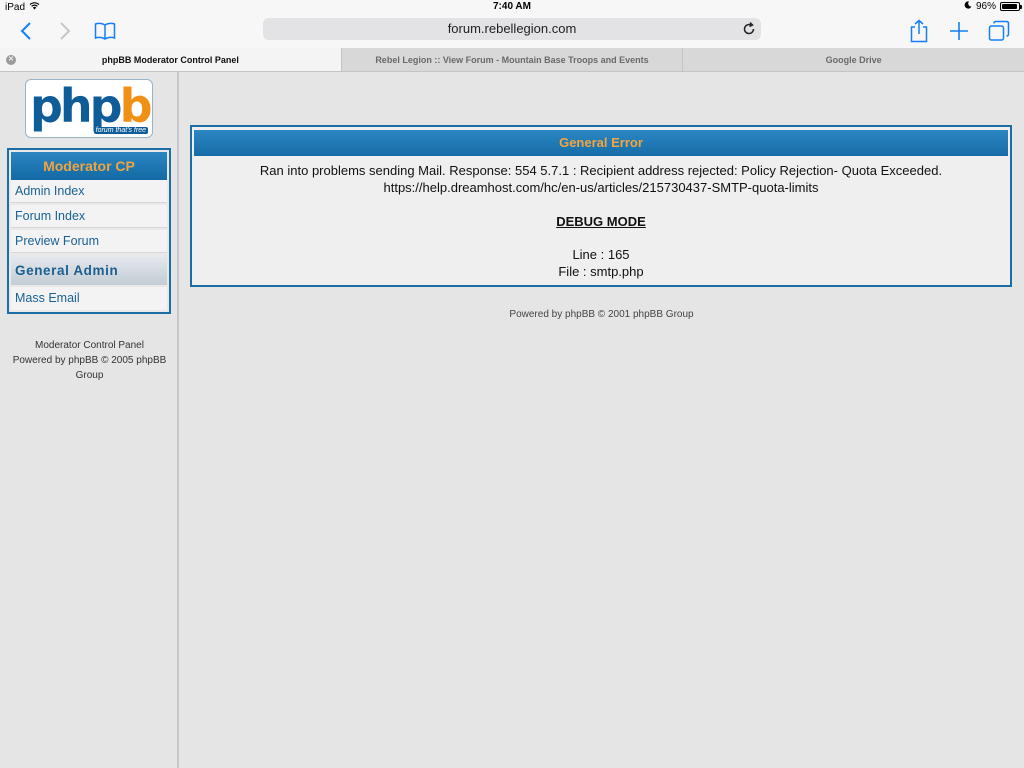 This screenshot has width=1024, height=768. Describe the element at coordinates (11, 60) in the screenshot. I see `close-icon: ✕` at that location.